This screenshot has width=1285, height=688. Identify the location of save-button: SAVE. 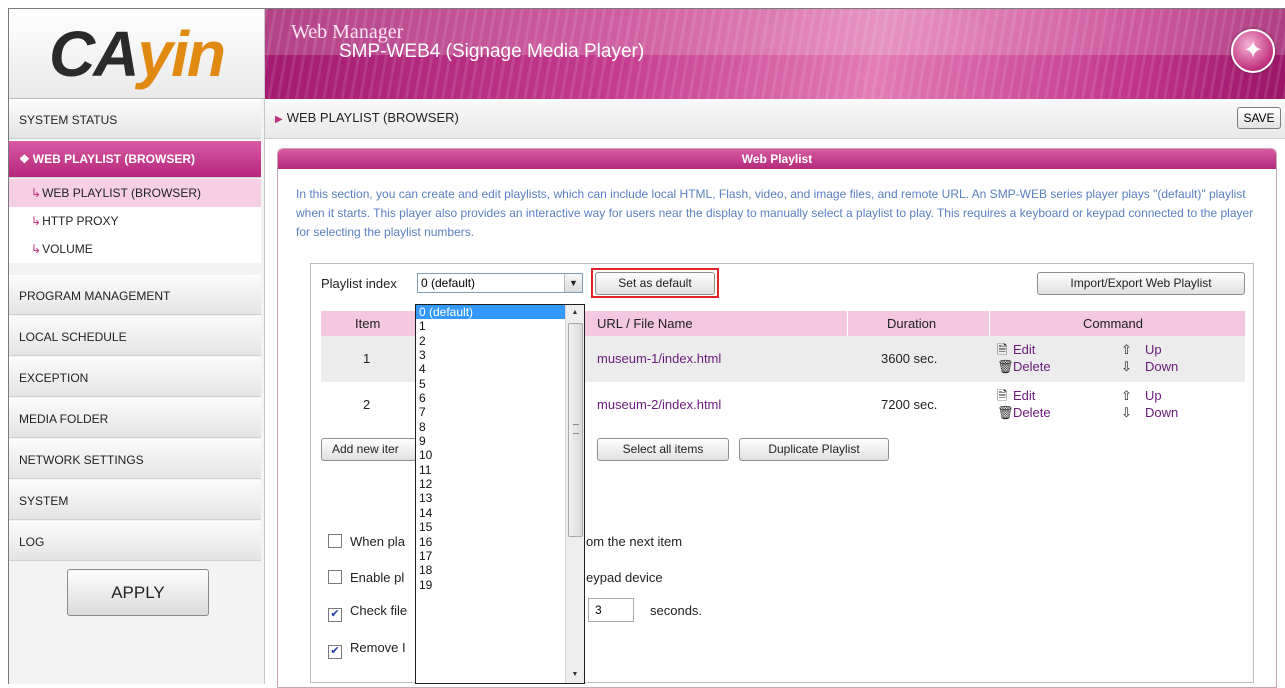
(1259, 118).